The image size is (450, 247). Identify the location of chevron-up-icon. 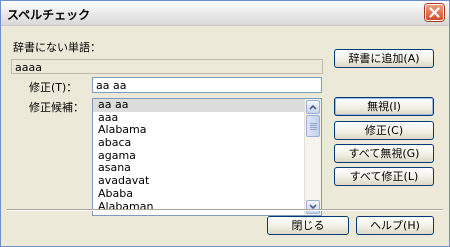
(313, 107).